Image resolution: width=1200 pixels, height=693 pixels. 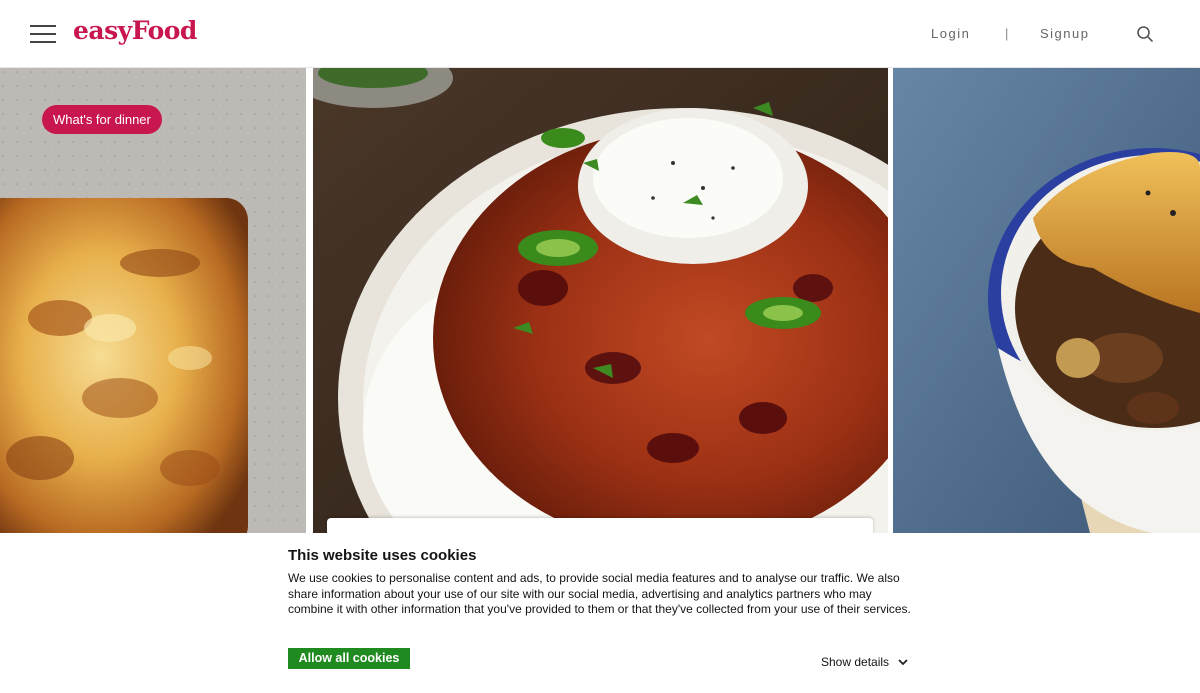 What do you see at coordinates (135, 30) in the screenshot?
I see `site-logo: easyFood` at bounding box center [135, 30].